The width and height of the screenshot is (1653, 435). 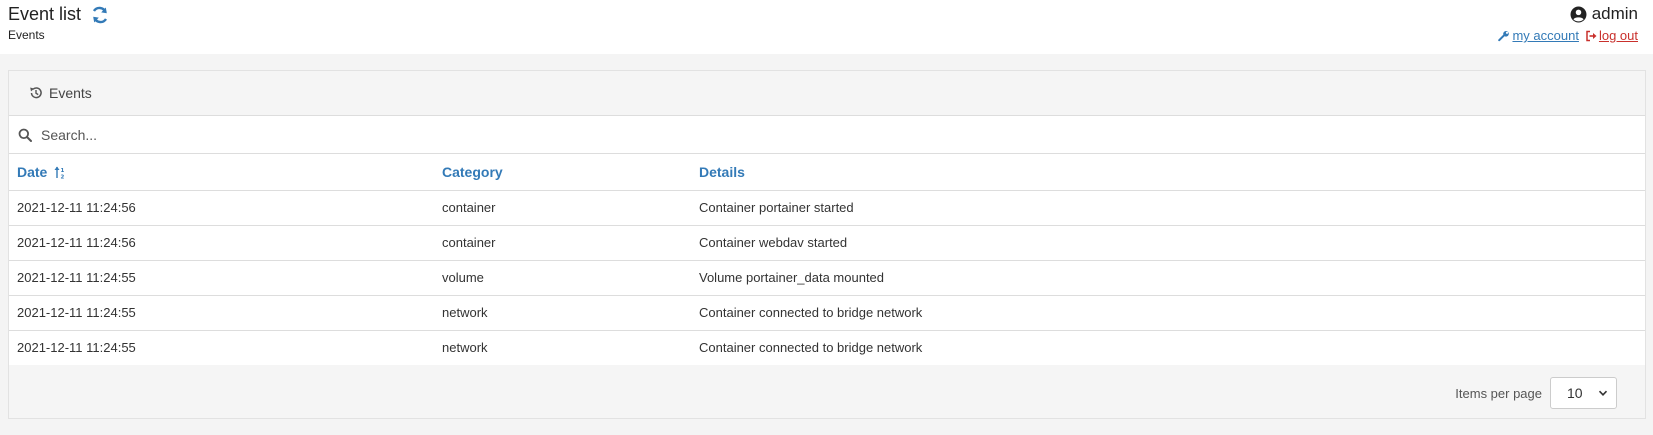 I want to click on cell-details: Container webdav started, so click(x=1168, y=243).